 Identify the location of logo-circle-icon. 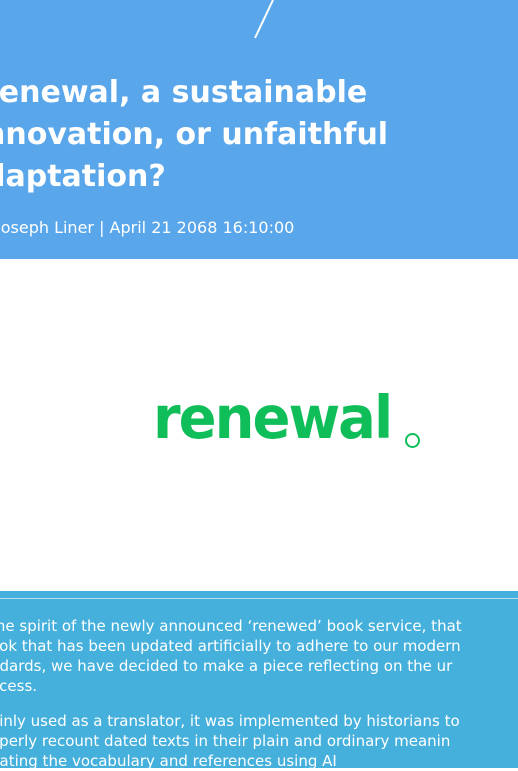
(412, 440).